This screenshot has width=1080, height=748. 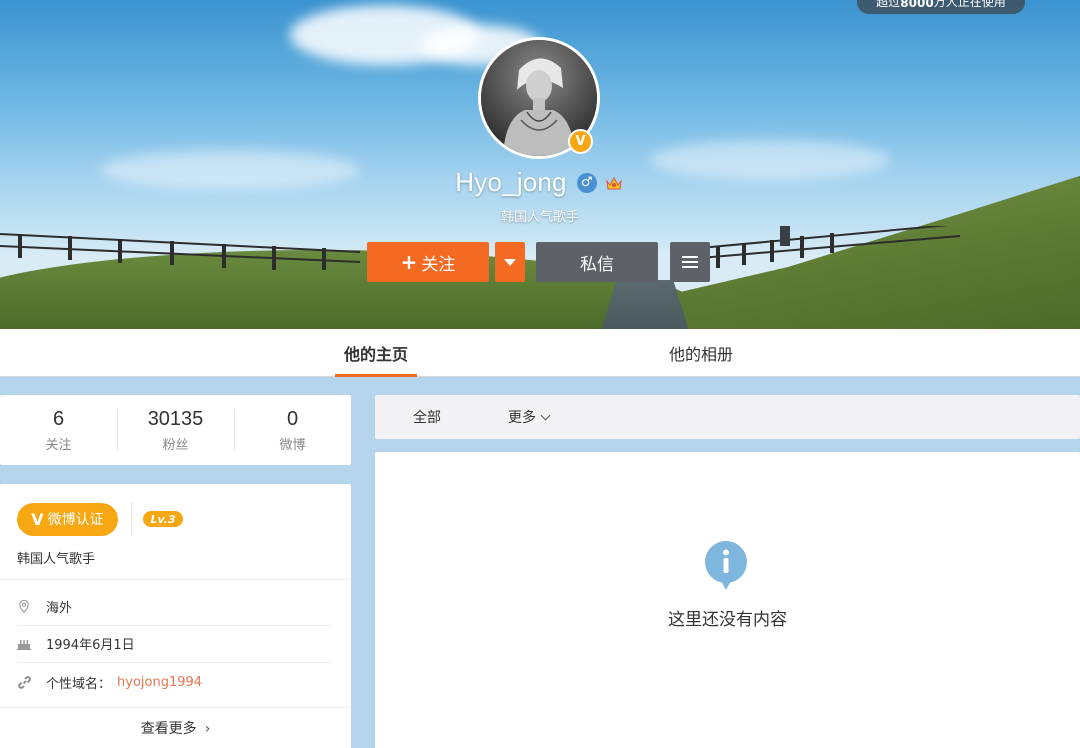 I want to click on plus-icon: +, so click(x=409, y=262).